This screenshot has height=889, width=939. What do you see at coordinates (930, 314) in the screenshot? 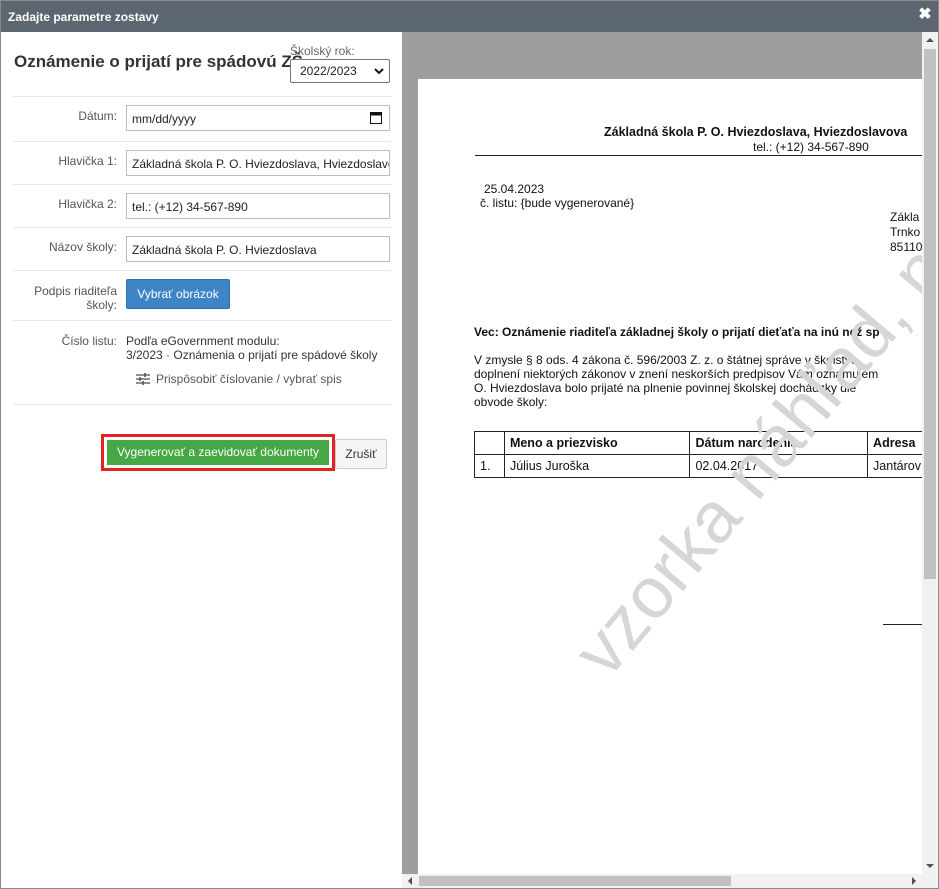
I see `vertical-scroll-thumb` at bounding box center [930, 314].